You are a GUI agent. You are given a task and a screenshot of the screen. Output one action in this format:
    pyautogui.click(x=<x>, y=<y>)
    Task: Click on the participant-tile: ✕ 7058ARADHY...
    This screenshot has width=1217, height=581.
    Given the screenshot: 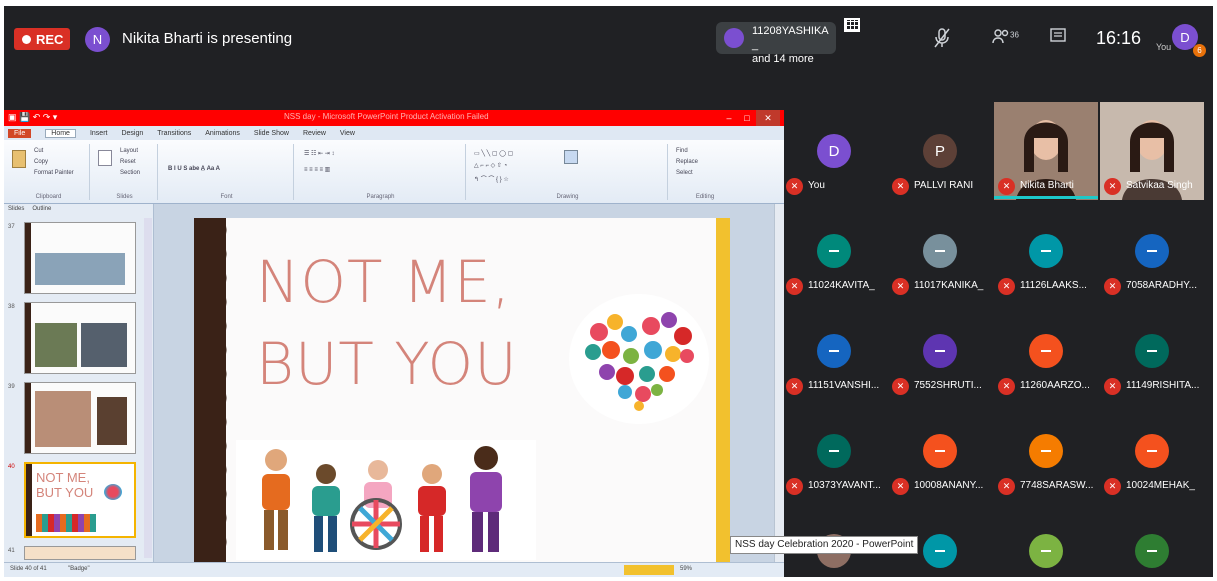 What is the action you would take?
    pyautogui.click(x=1152, y=251)
    